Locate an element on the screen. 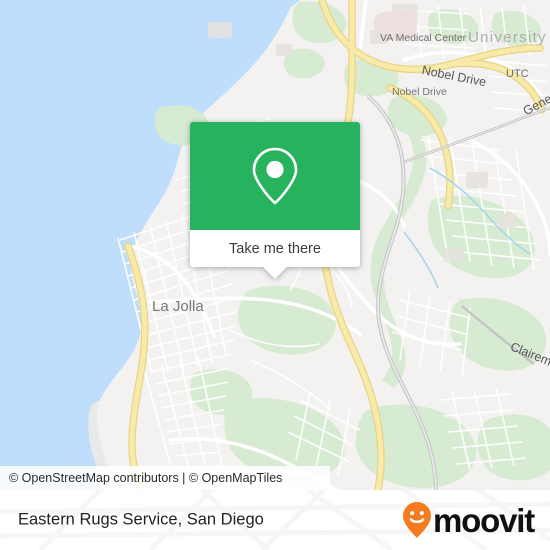  moovit-brand-logo: moovit is located at coordinates (468, 520).